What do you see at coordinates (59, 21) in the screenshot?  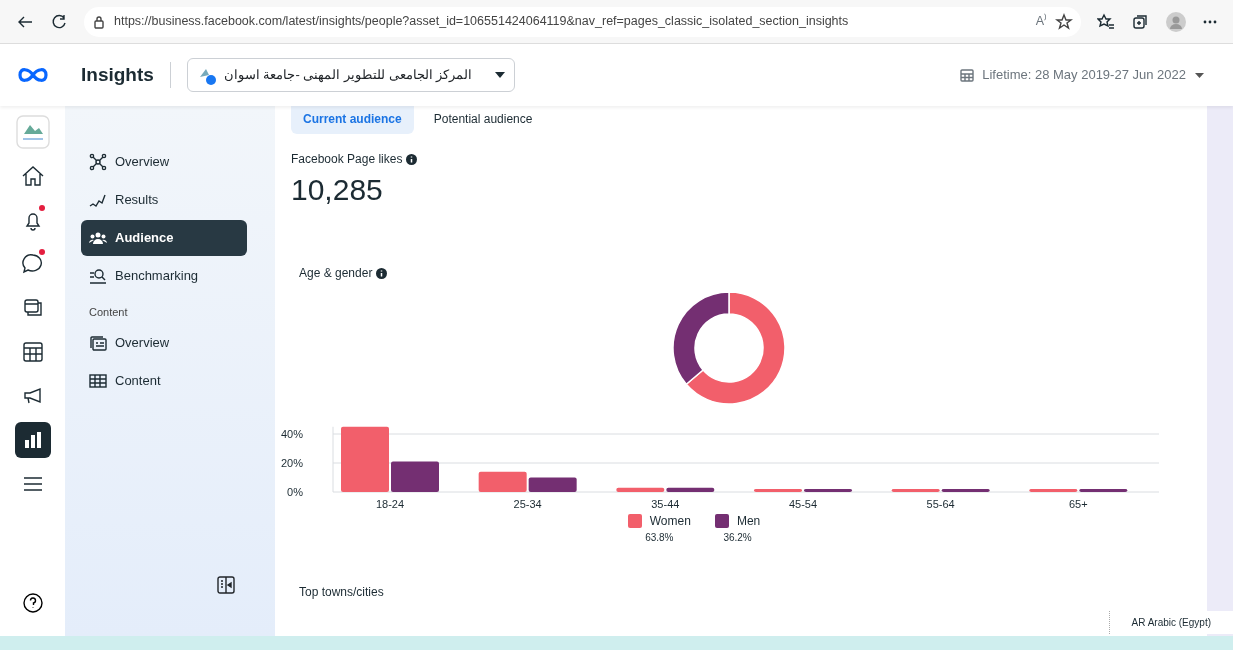 I see `reload-icon` at bounding box center [59, 21].